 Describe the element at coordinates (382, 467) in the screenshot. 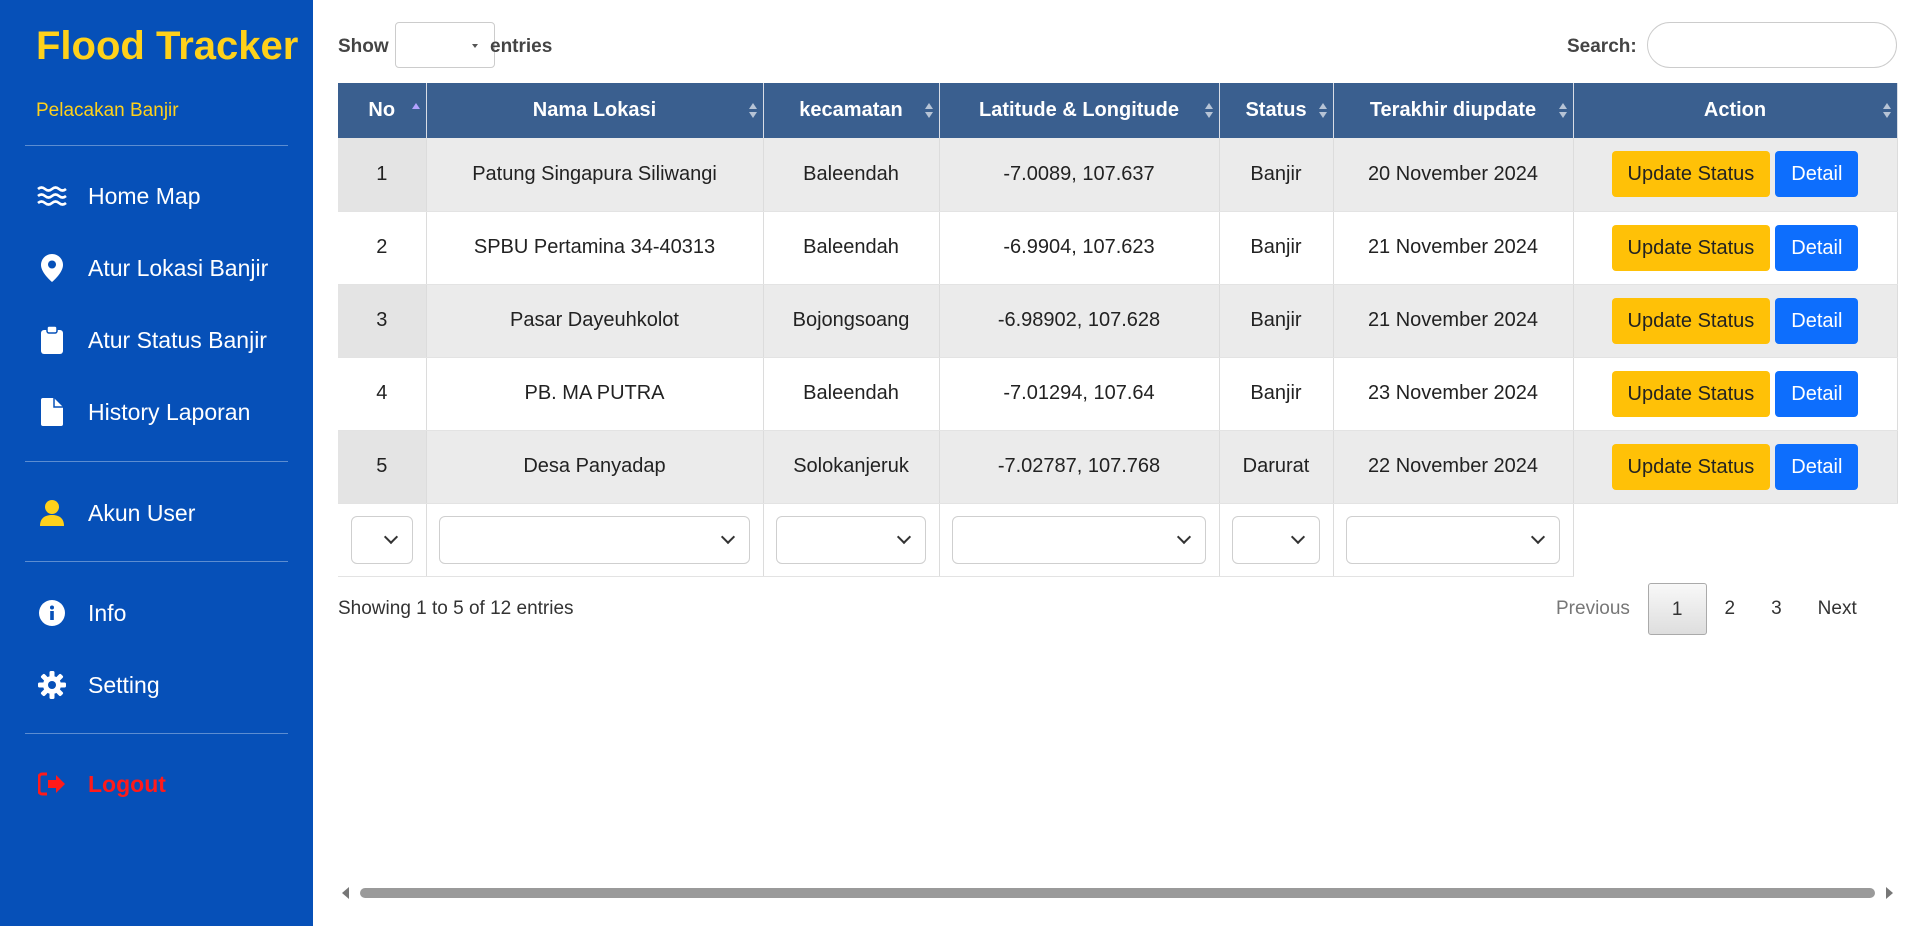

I see `cell-no: 5` at that location.